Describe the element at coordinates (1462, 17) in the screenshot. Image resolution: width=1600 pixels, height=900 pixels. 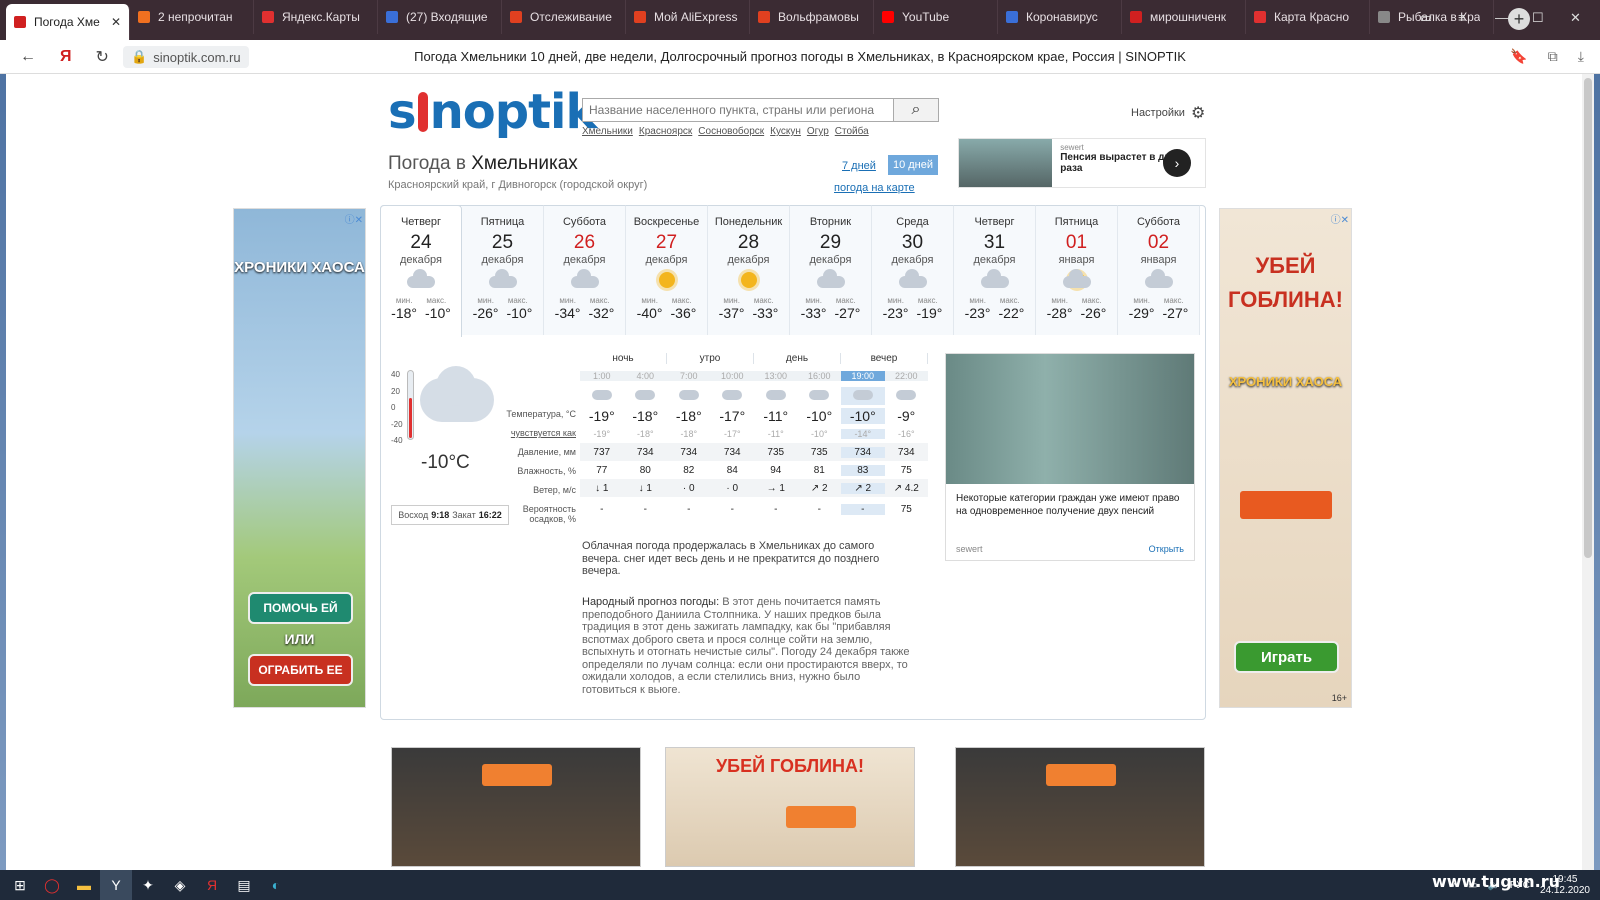
I see `menu-icon: ≡` at that location.